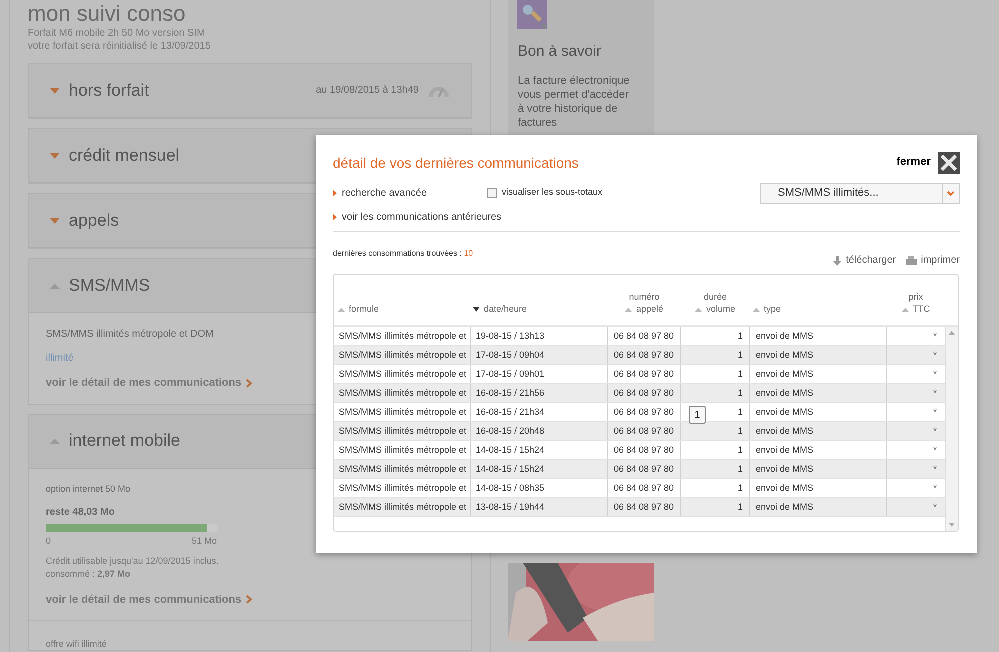 This screenshot has width=999, height=652. Describe the element at coordinates (864, 260) in the screenshot. I see `download-button: télécharger` at that location.